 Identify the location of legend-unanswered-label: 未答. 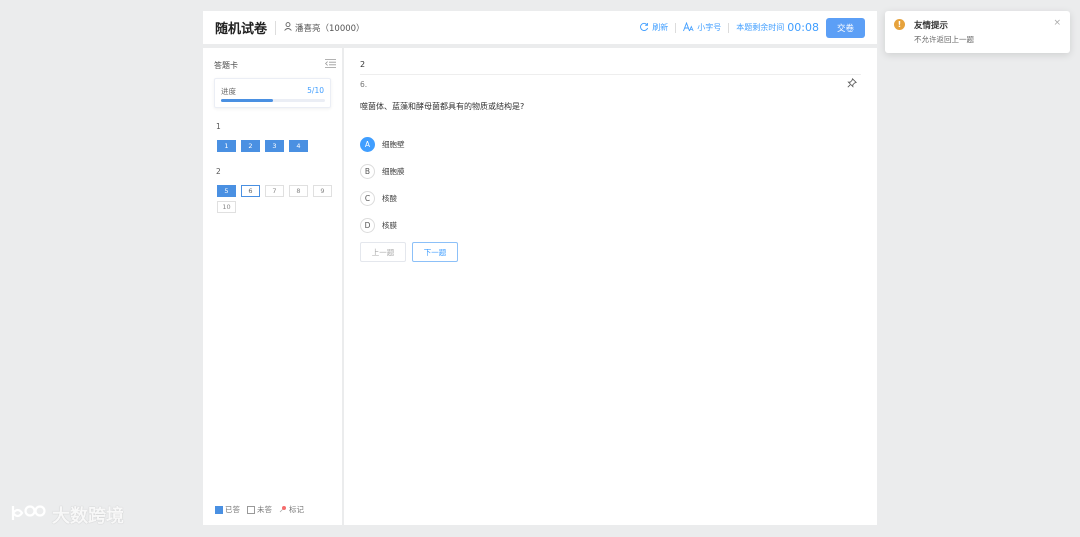
(264, 509).